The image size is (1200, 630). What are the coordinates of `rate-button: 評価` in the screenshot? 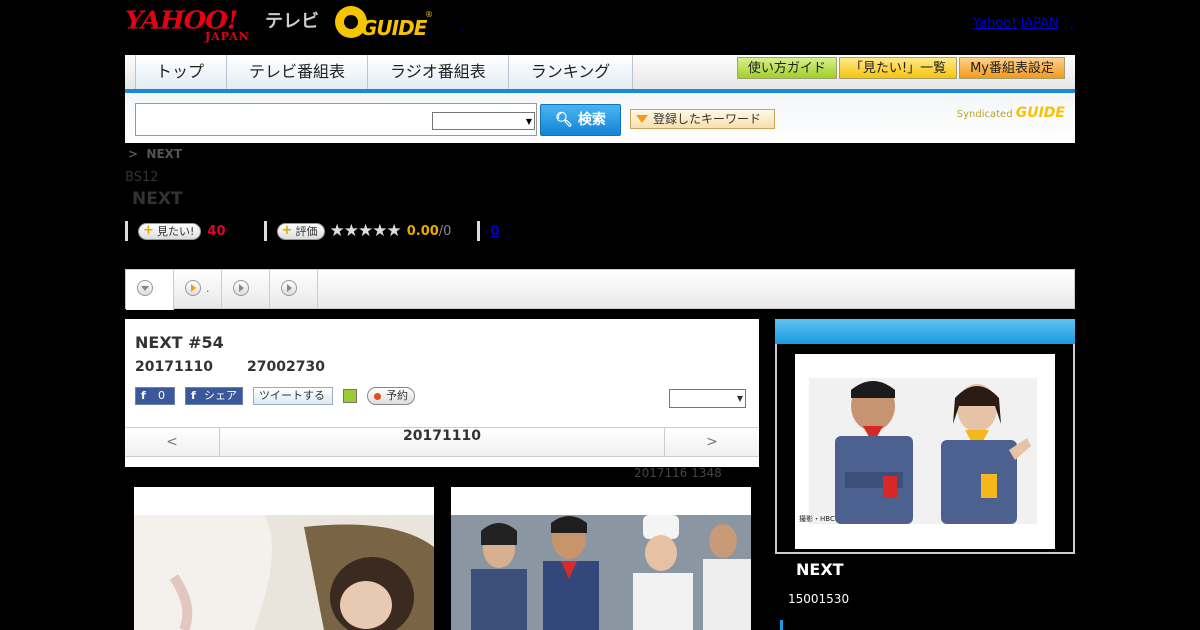 It's located at (300, 231).